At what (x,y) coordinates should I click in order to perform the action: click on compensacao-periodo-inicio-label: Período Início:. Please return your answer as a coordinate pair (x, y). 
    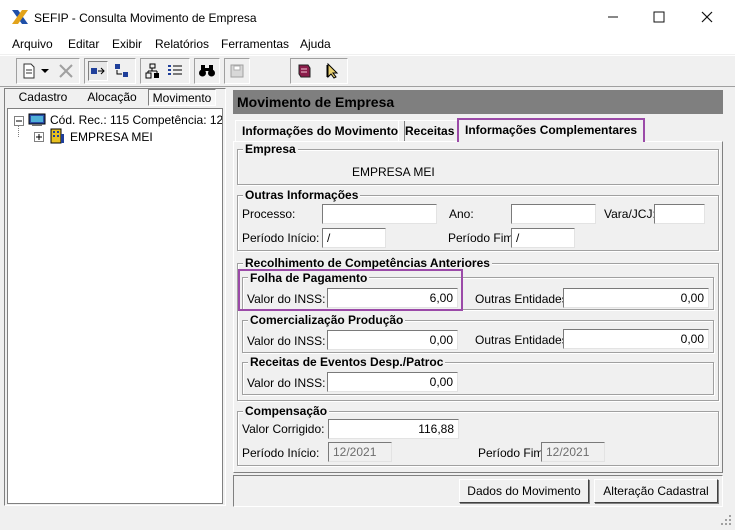
    Looking at the image, I should click on (281, 453).